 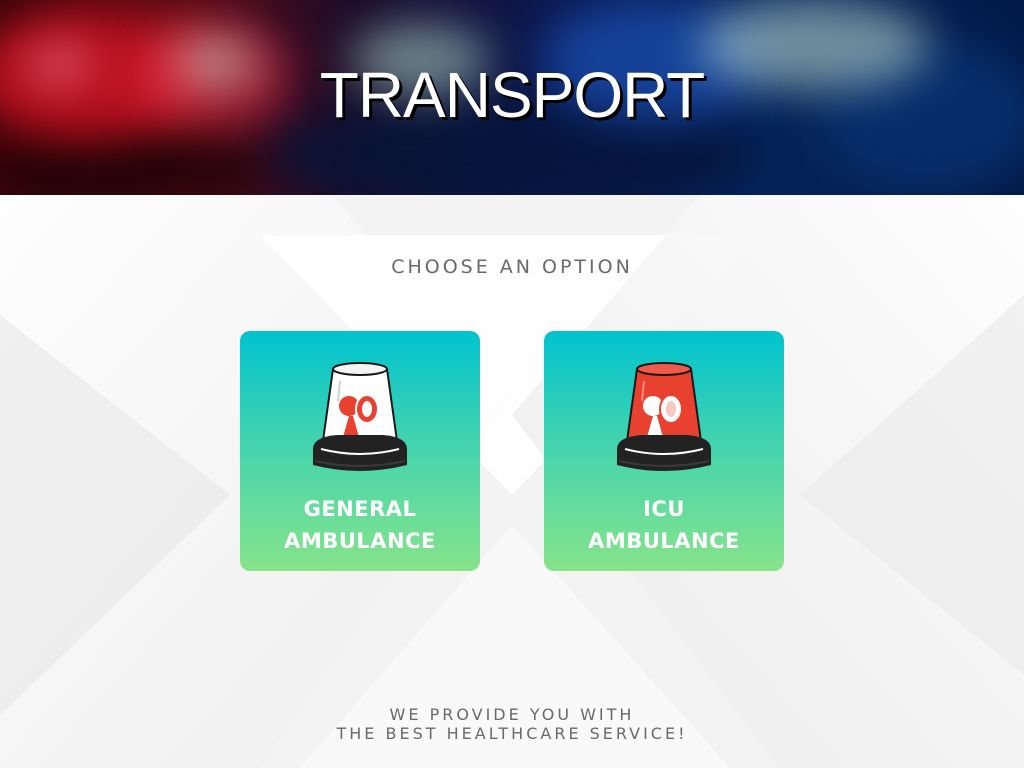 I want to click on general-ambulance-card: GENERAL AMBULANCE, so click(x=360, y=451).